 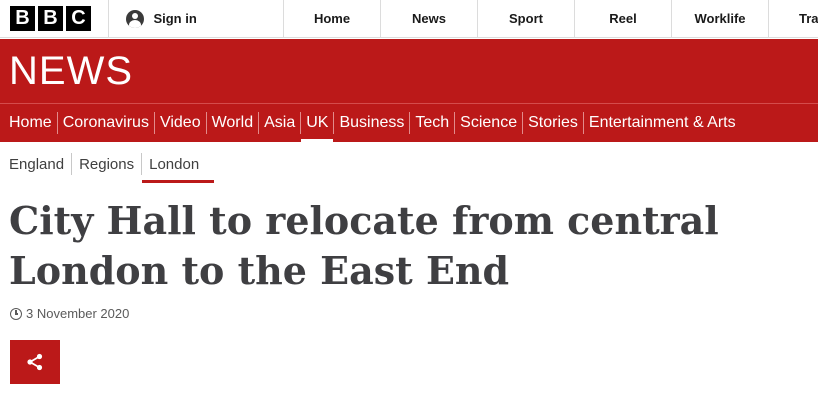 What do you see at coordinates (489, 123) in the screenshot?
I see `nav-item-science: Science` at bounding box center [489, 123].